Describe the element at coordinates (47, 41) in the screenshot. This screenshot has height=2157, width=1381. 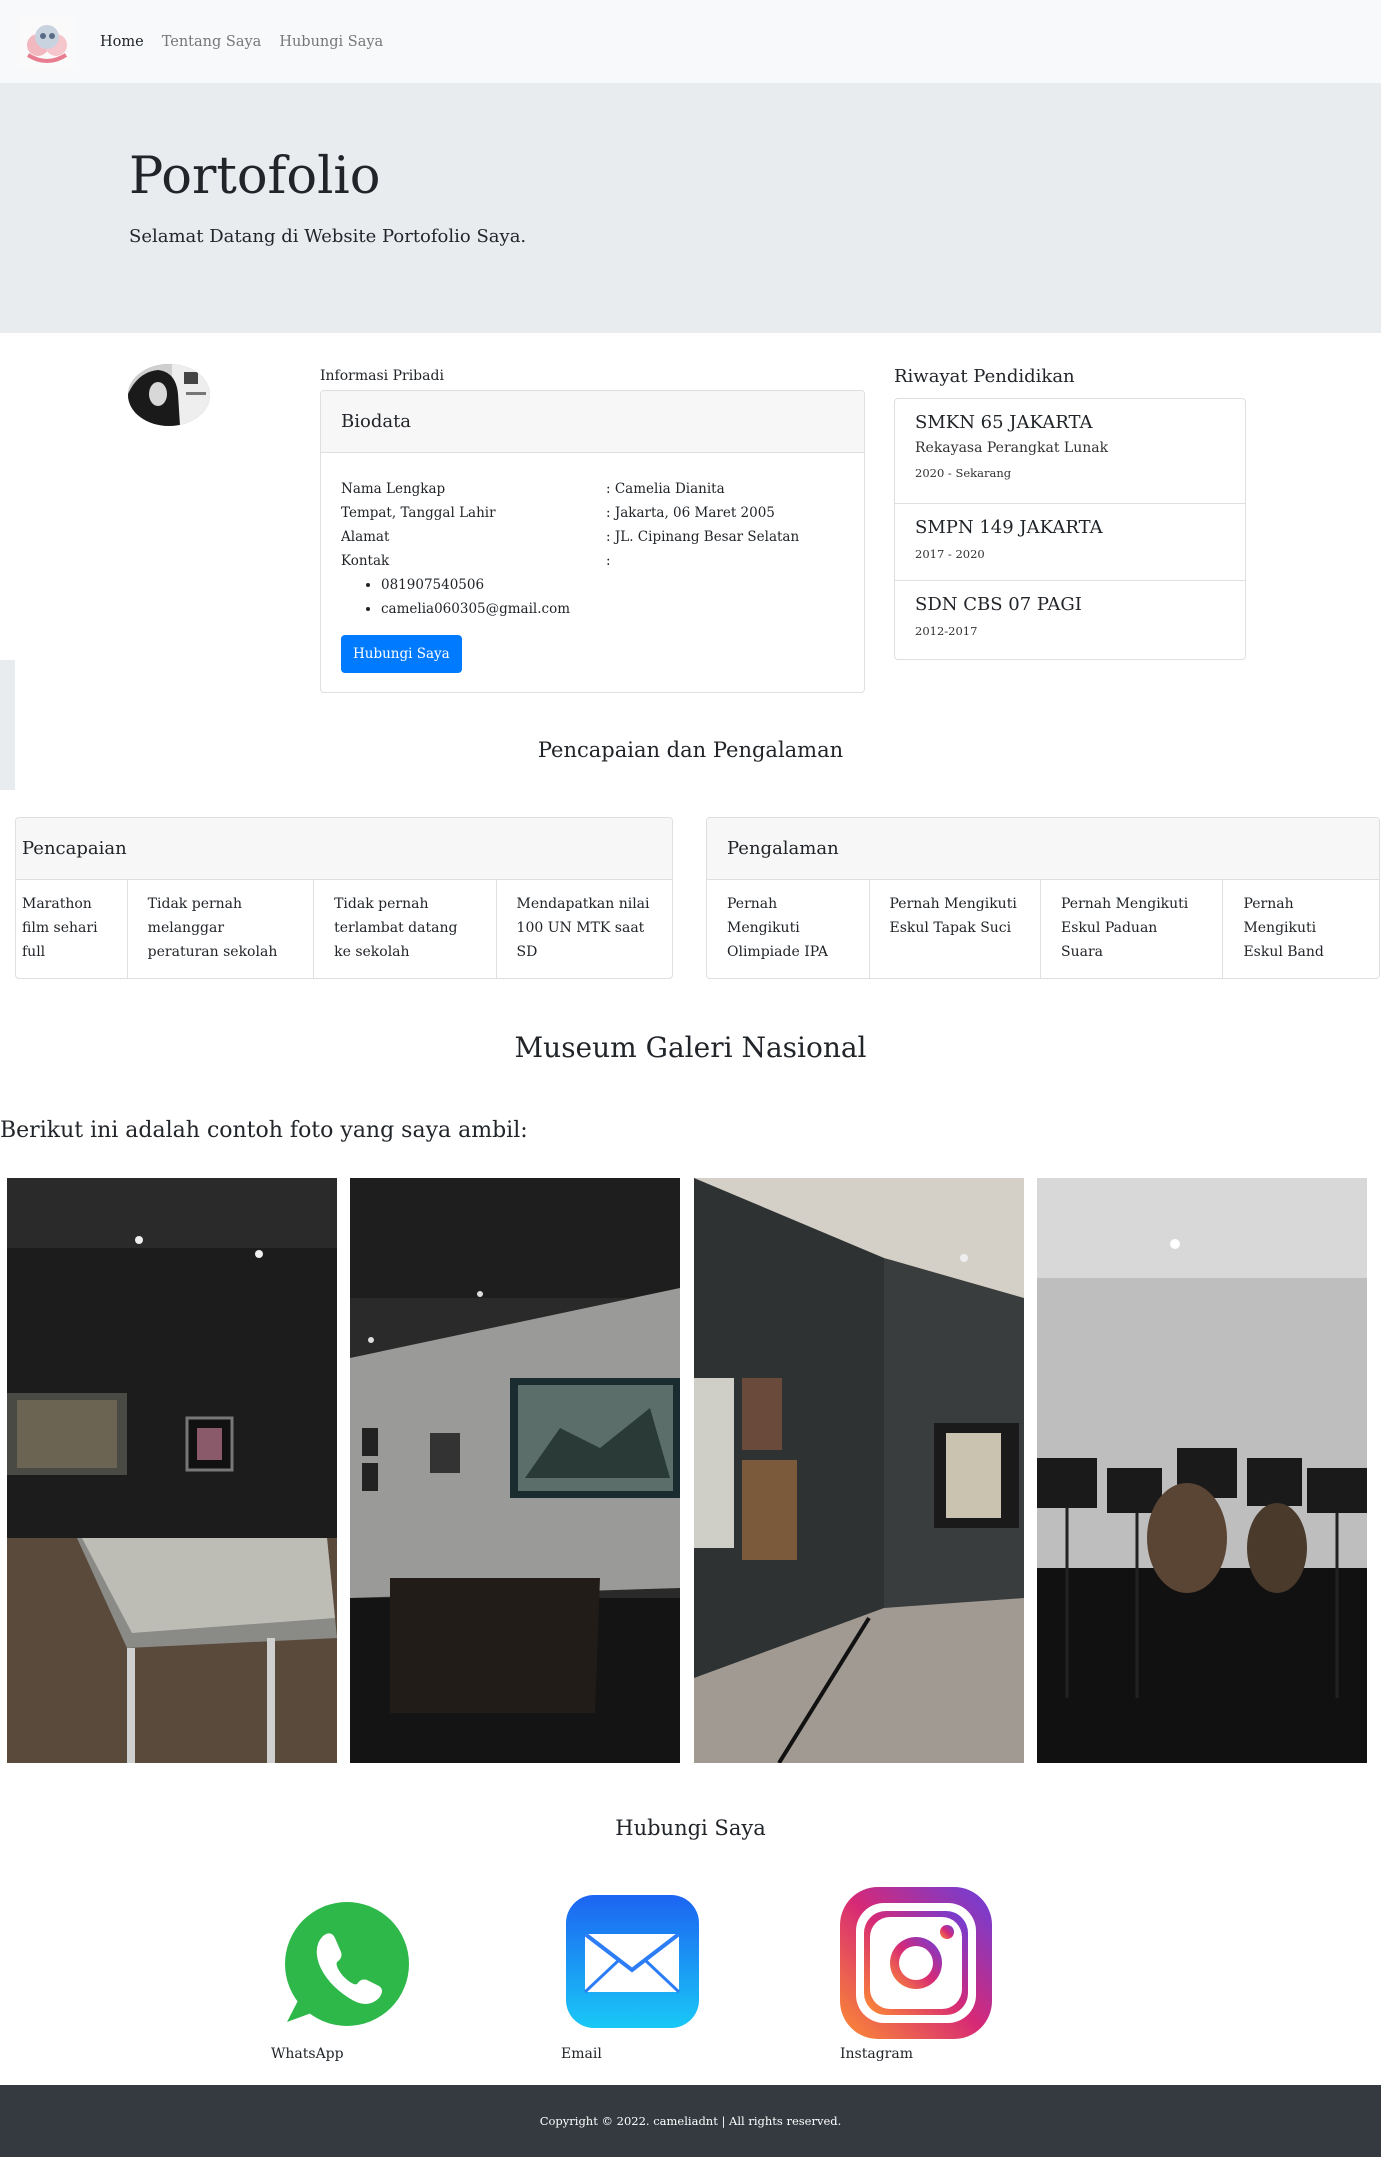
I see `brand-logo` at that location.